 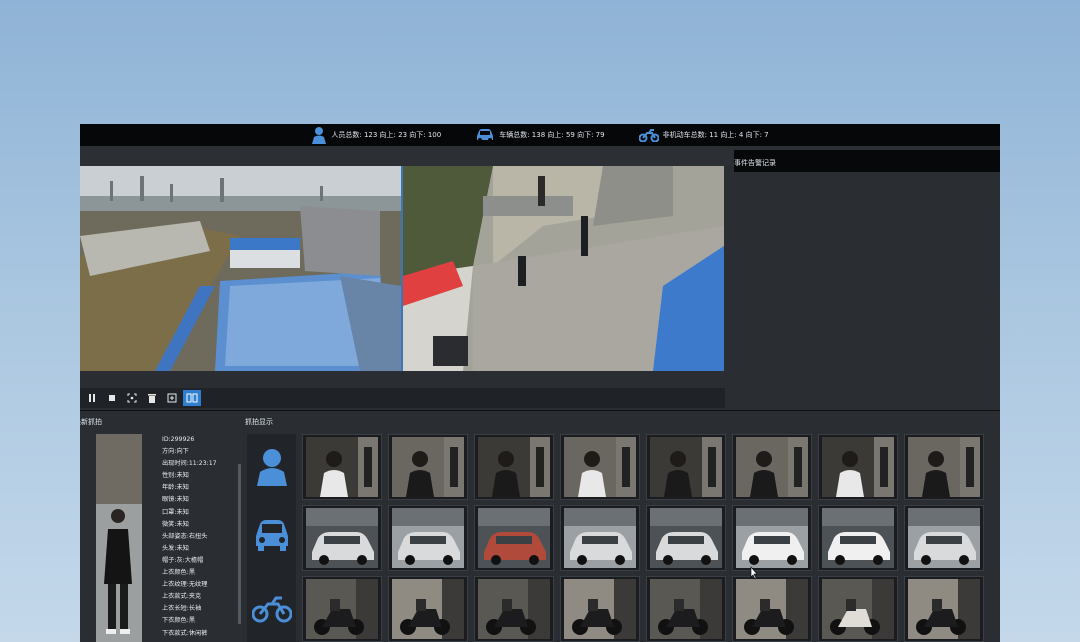 I want to click on attribute-line: 出现时间:11:23:17, so click(x=189, y=464).